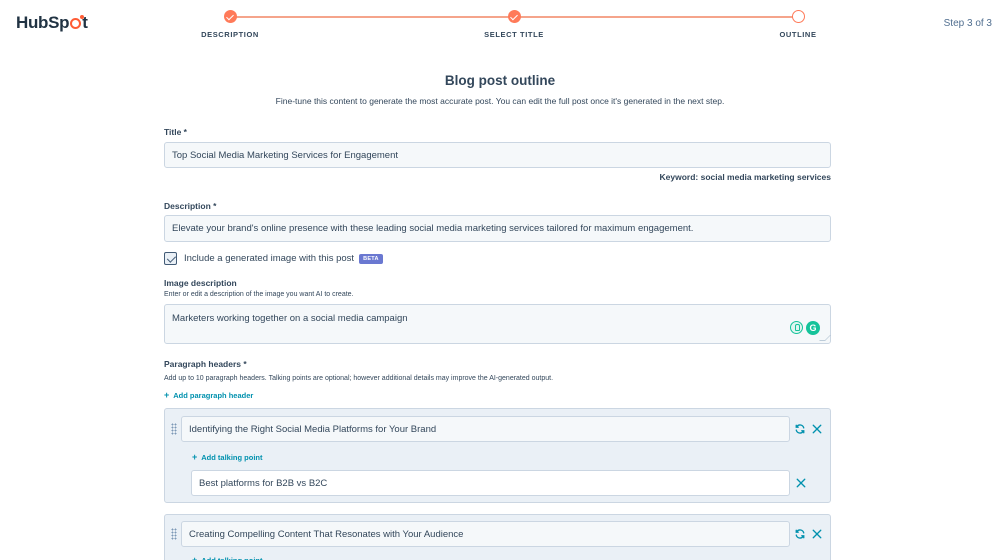 This screenshot has height=560, width=1000. Describe the element at coordinates (190, 206) in the screenshot. I see `description-label: Description *` at that location.